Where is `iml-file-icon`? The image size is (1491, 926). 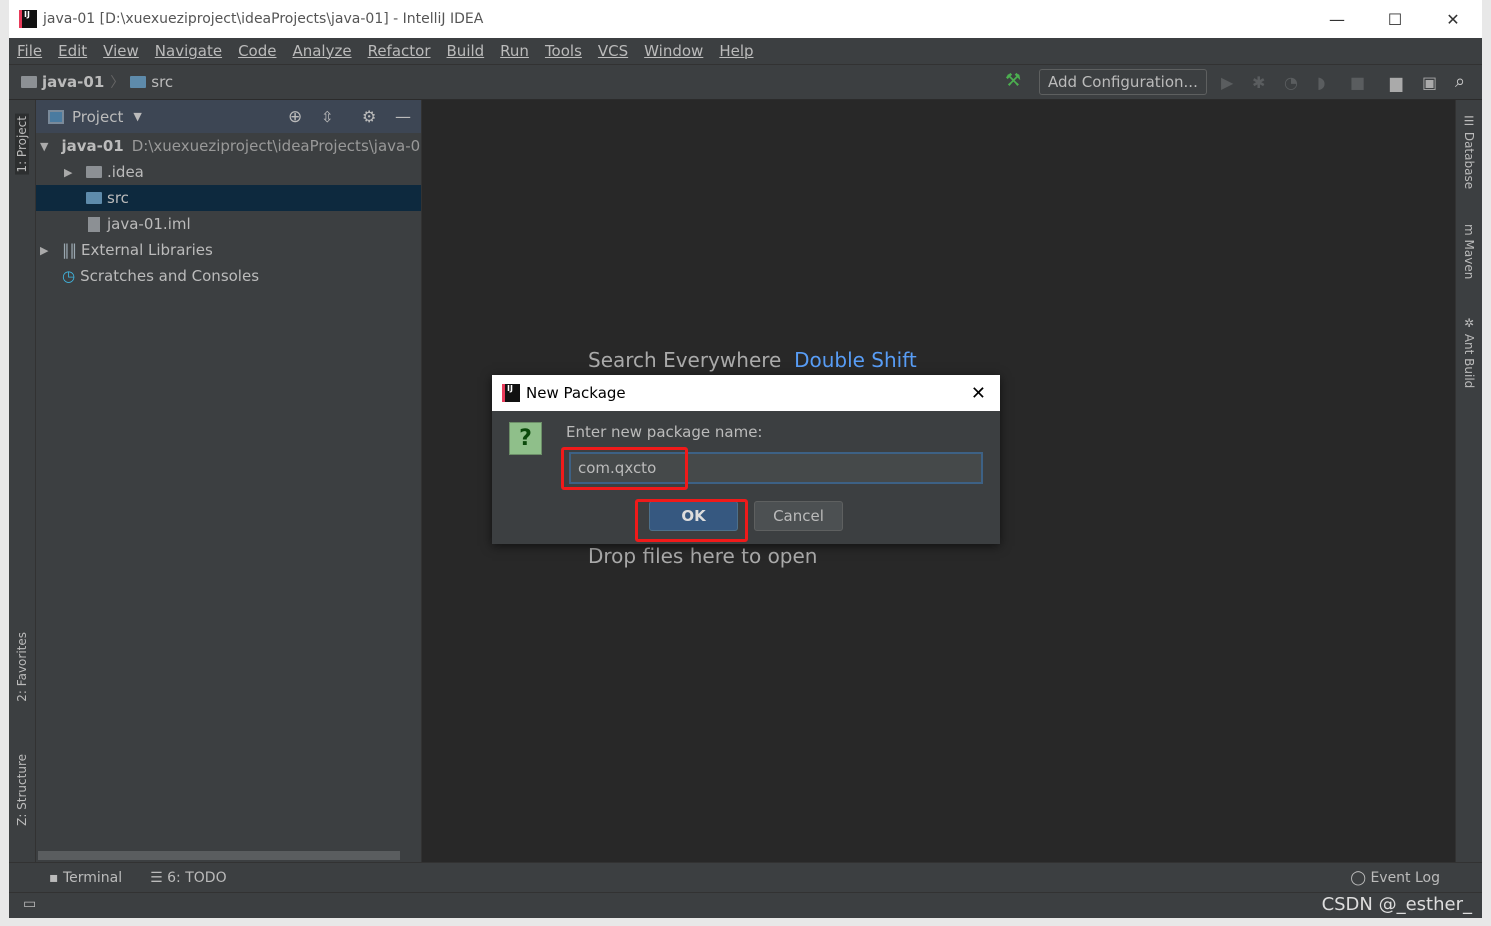
iml-file-icon is located at coordinates (94, 224).